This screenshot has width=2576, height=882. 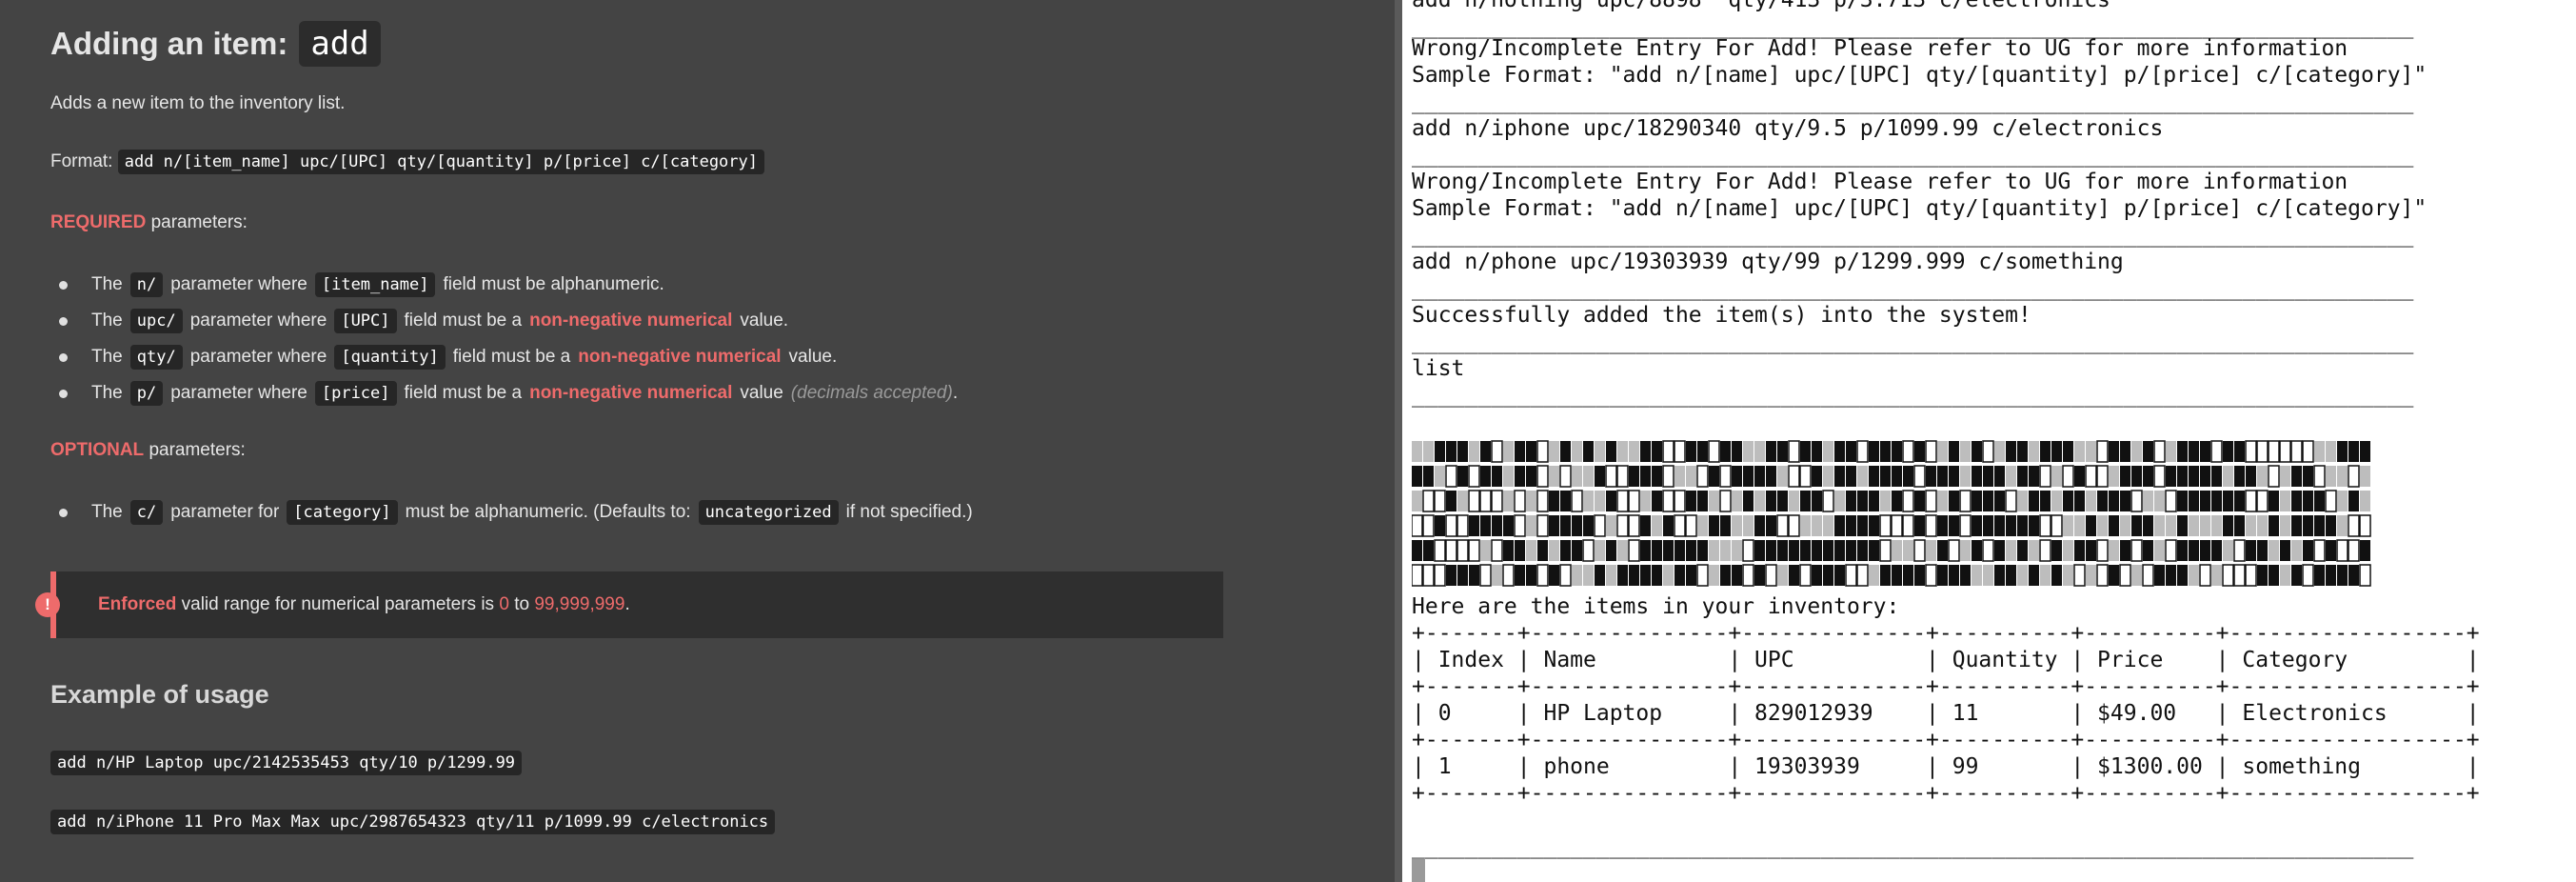 What do you see at coordinates (1398, 441) in the screenshot?
I see `pane-divider` at bounding box center [1398, 441].